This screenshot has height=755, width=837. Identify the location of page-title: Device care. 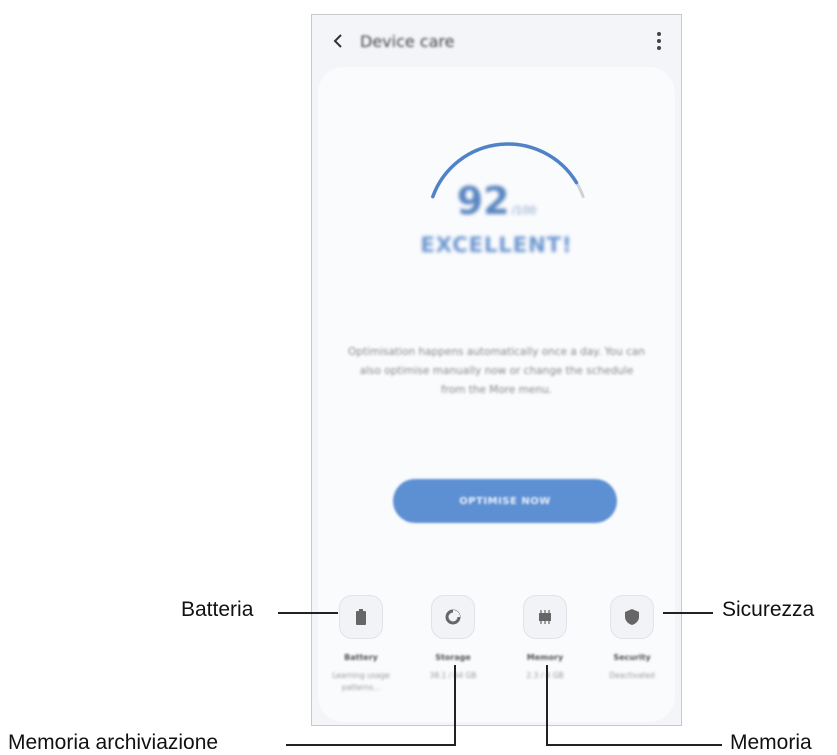
(407, 41).